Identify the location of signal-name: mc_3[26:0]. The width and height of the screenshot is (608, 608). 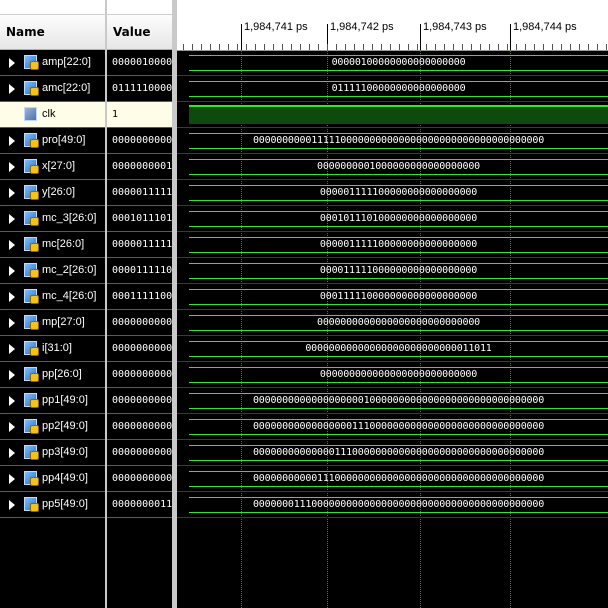
(69, 218).